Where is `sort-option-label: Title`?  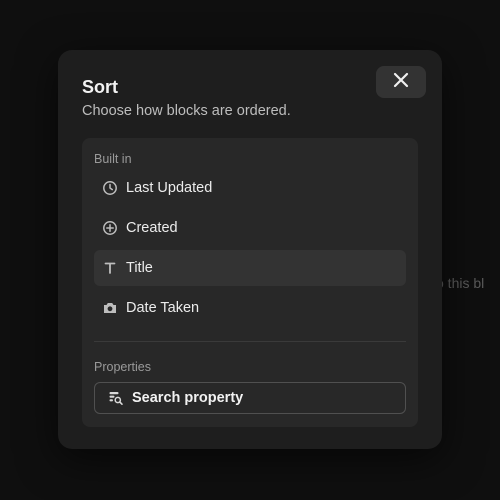 sort-option-label: Title is located at coordinates (139, 268).